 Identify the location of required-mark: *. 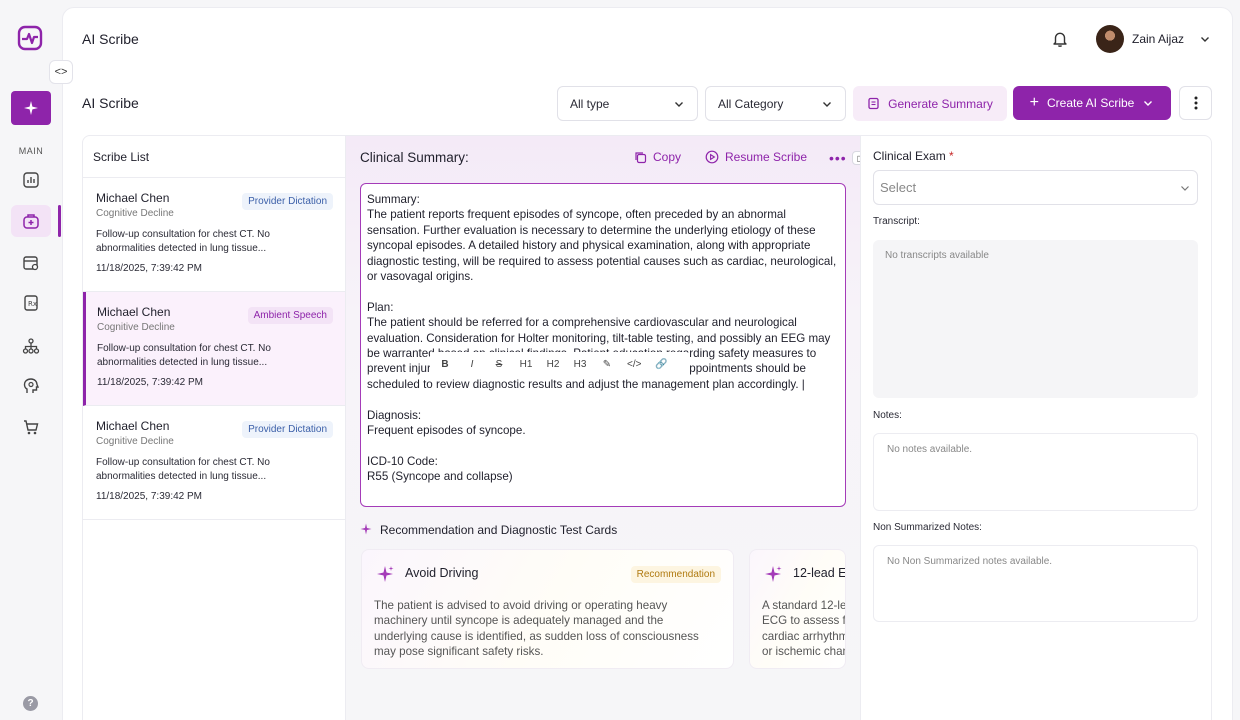
(951, 156).